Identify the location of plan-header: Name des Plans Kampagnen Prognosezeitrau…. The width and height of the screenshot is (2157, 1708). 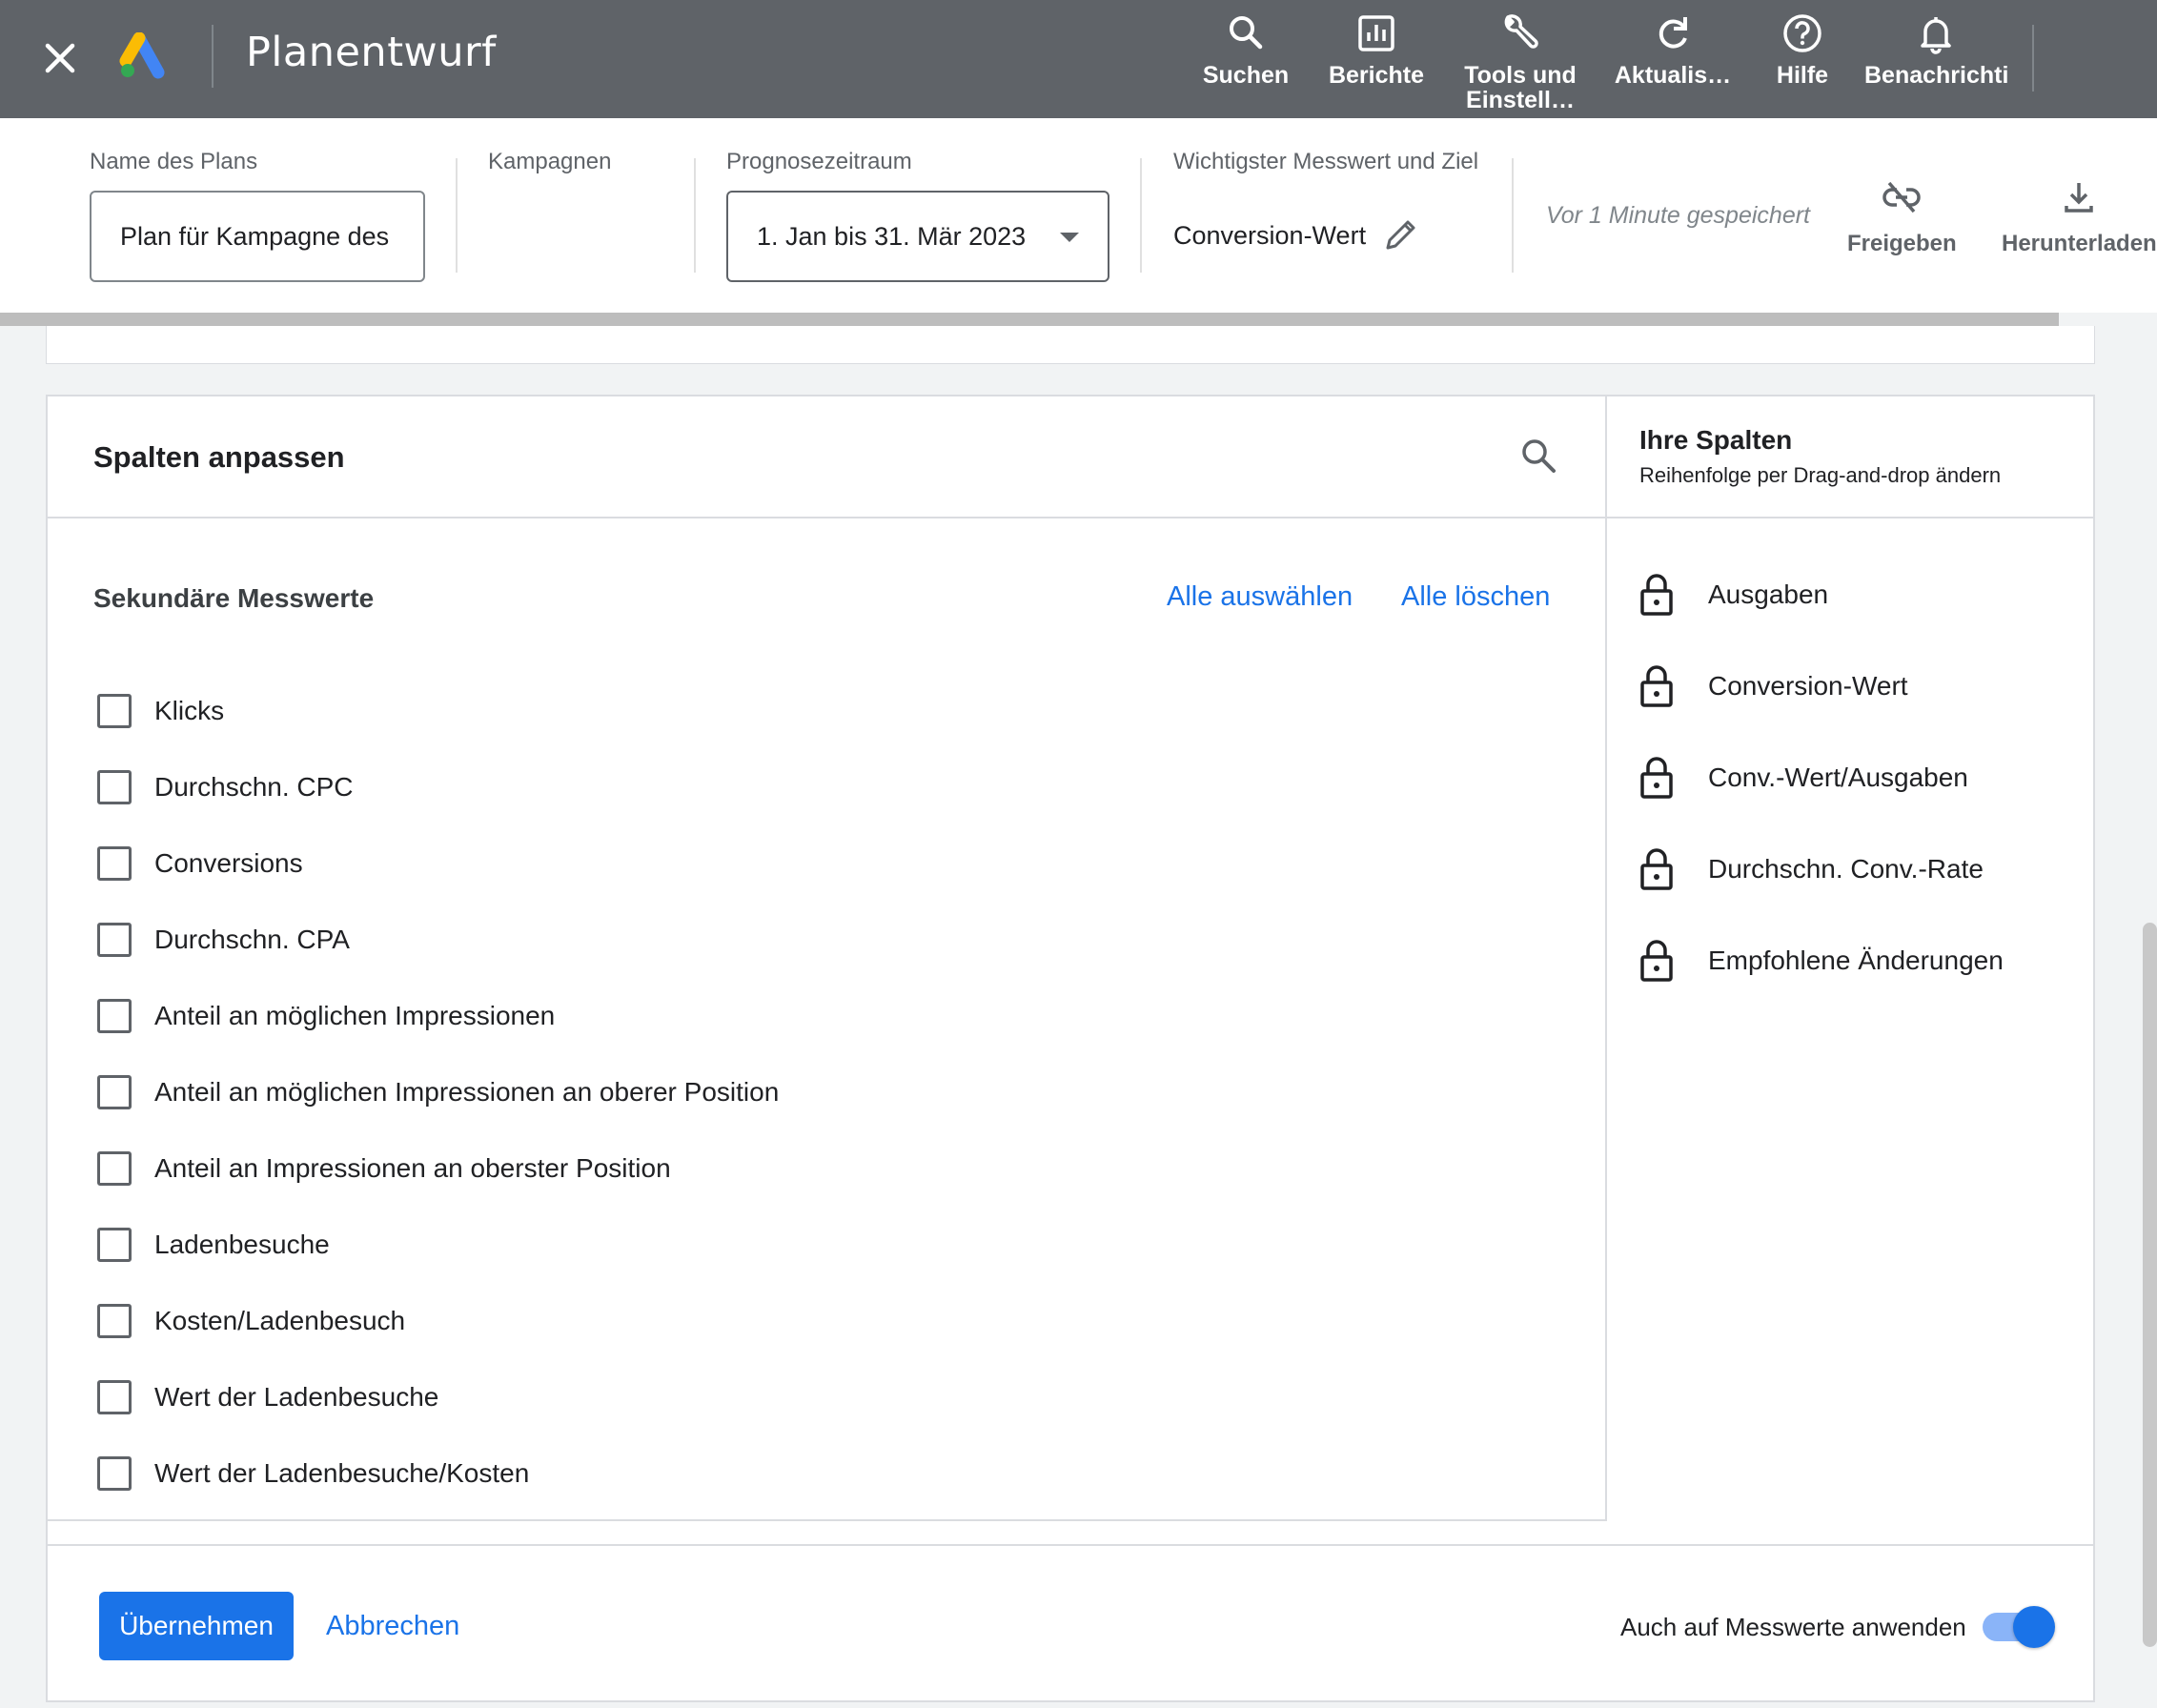
(1078, 215).